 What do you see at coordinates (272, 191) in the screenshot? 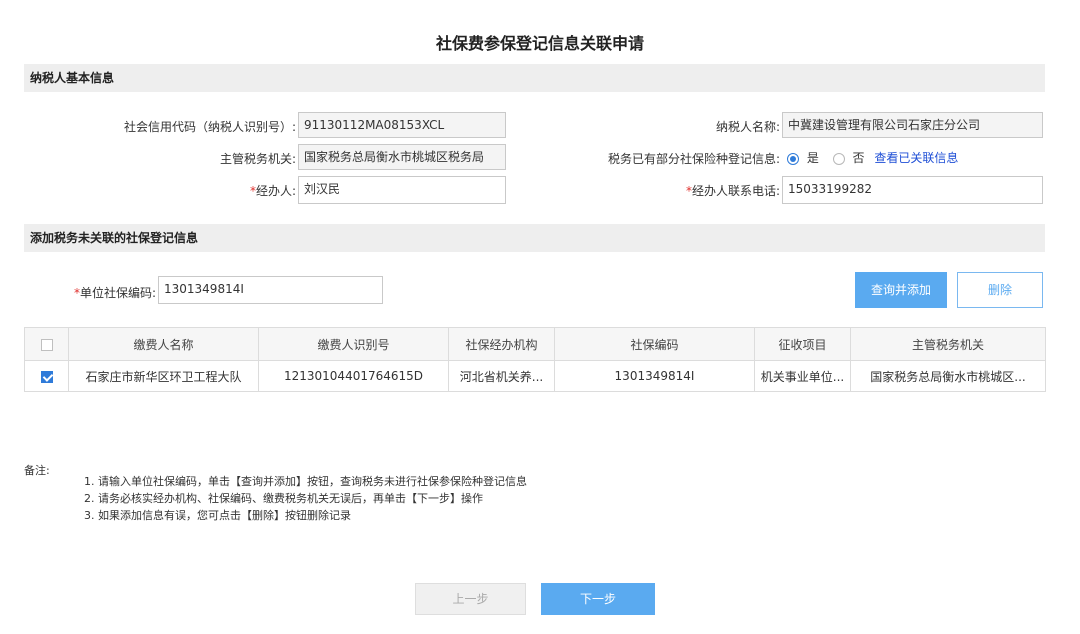
I see `agent-label: *经办人:` at bounding box center [272, 191].